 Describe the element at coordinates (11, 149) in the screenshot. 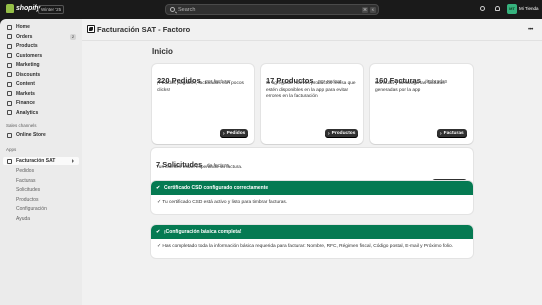

I see `apps-label: Apps` at that location.